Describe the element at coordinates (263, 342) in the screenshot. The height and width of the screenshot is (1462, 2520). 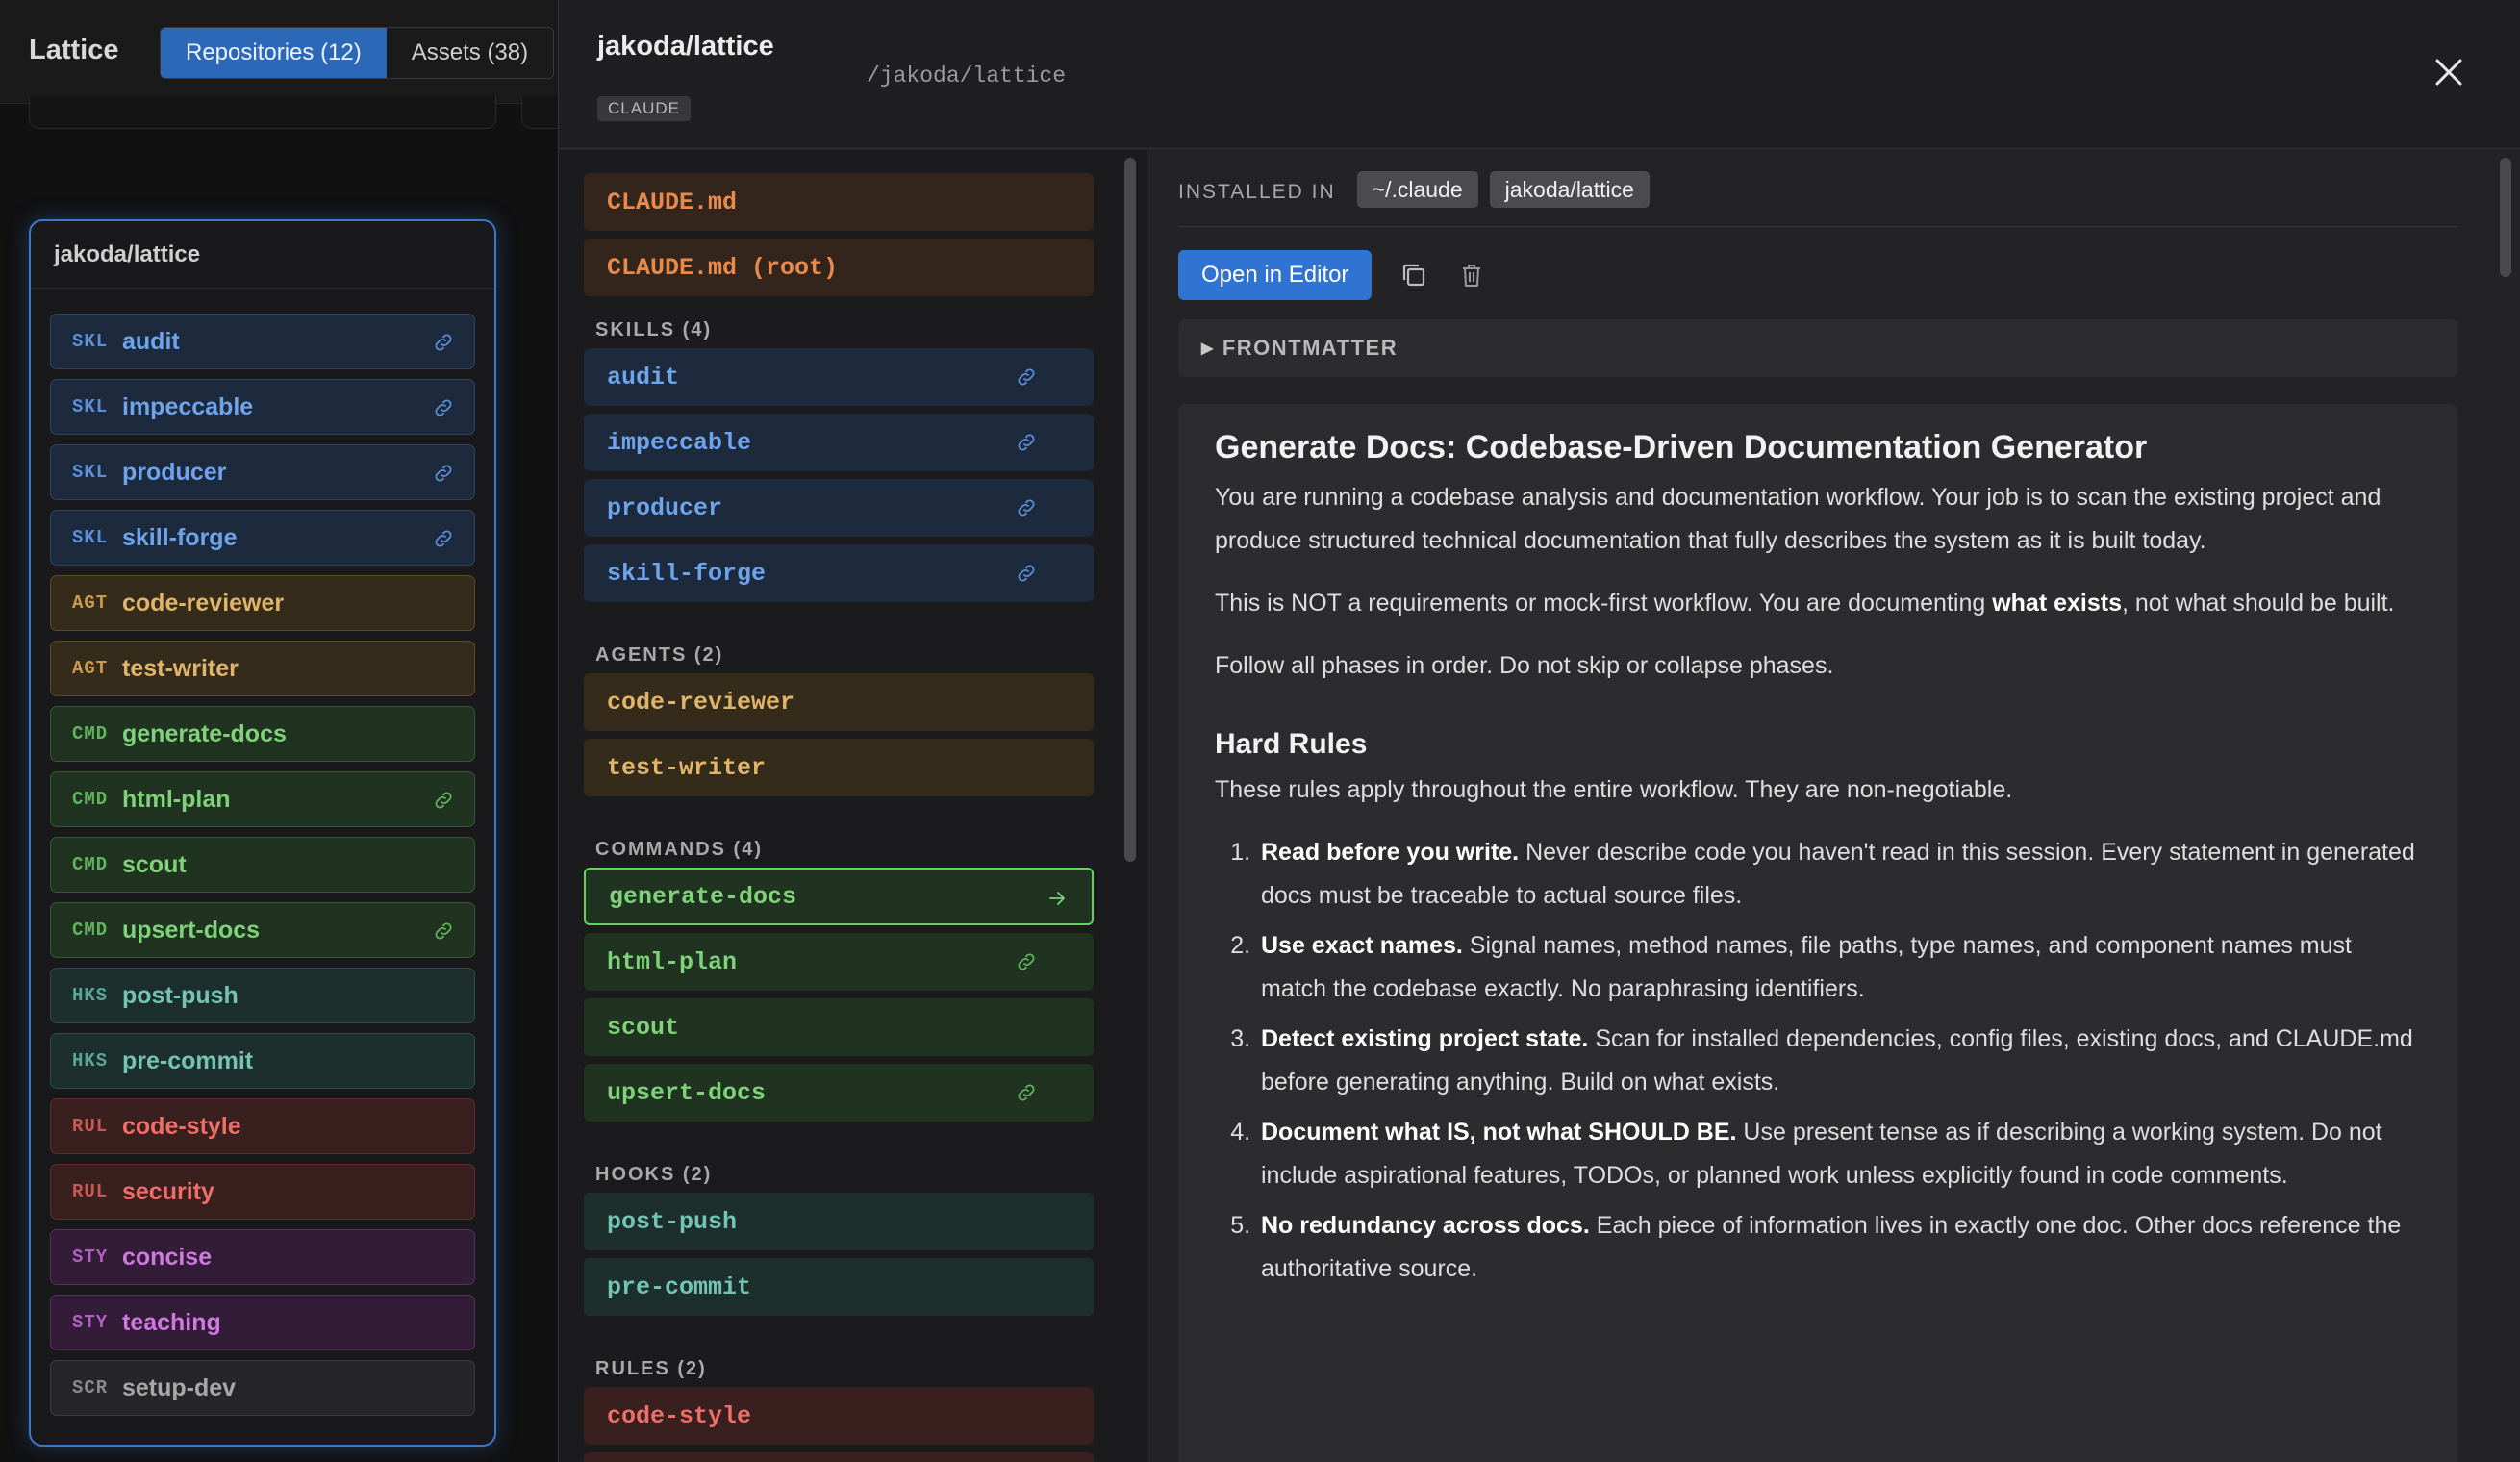
I see `repo-asset-item: SKL audit` at that location.